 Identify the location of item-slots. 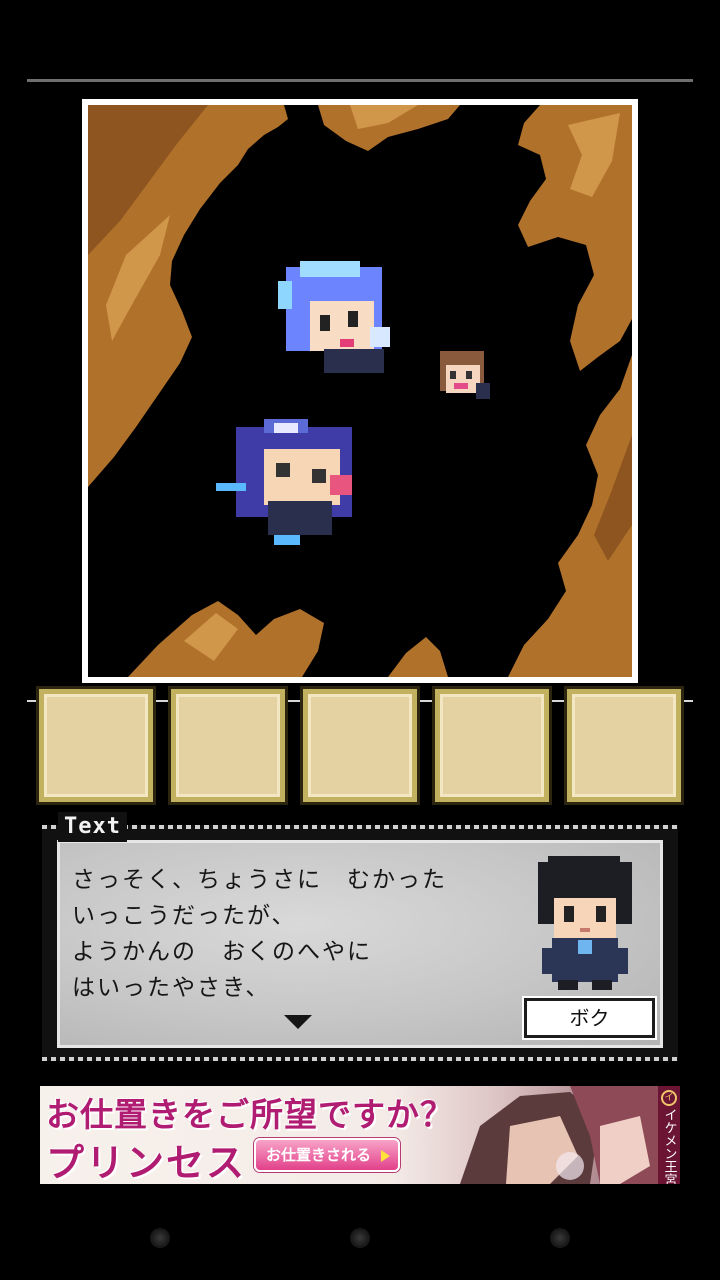
(360, 745).